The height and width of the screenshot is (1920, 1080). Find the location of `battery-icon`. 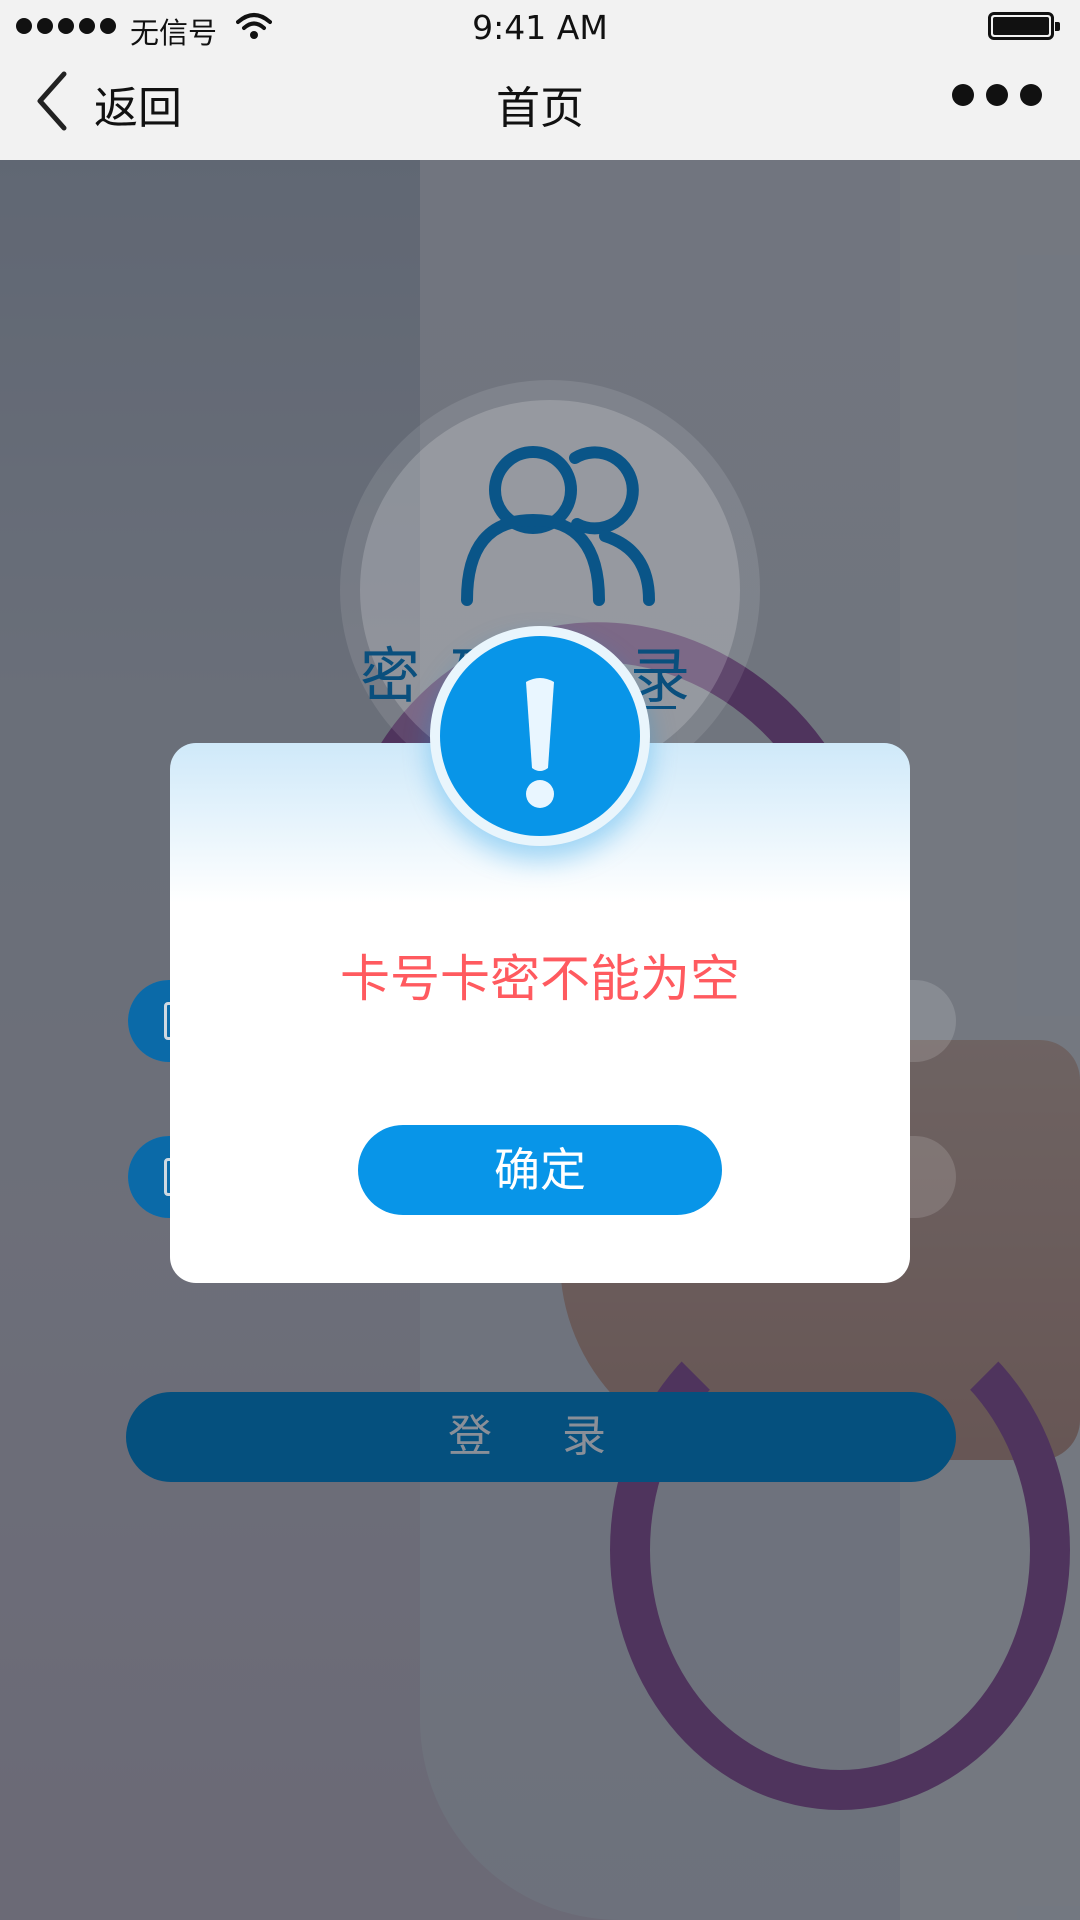

battery-icon is located at coordinates (1024, 26).